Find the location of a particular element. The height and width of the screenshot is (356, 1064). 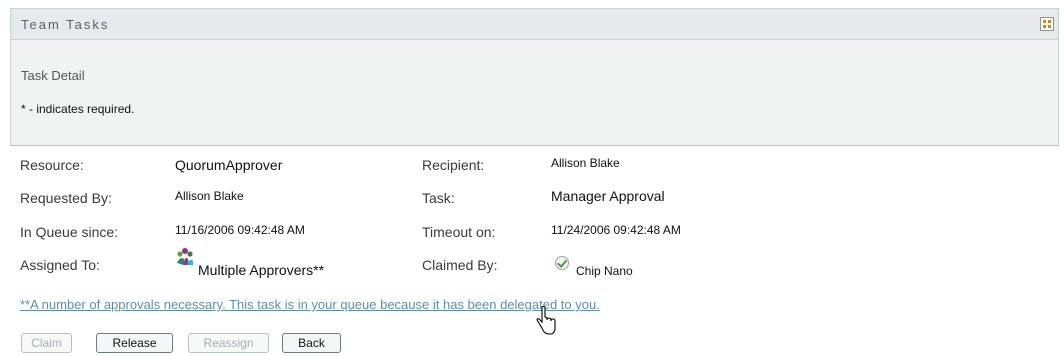

claimed-by-value: Chip Nano is located at coordinates (604, 271).